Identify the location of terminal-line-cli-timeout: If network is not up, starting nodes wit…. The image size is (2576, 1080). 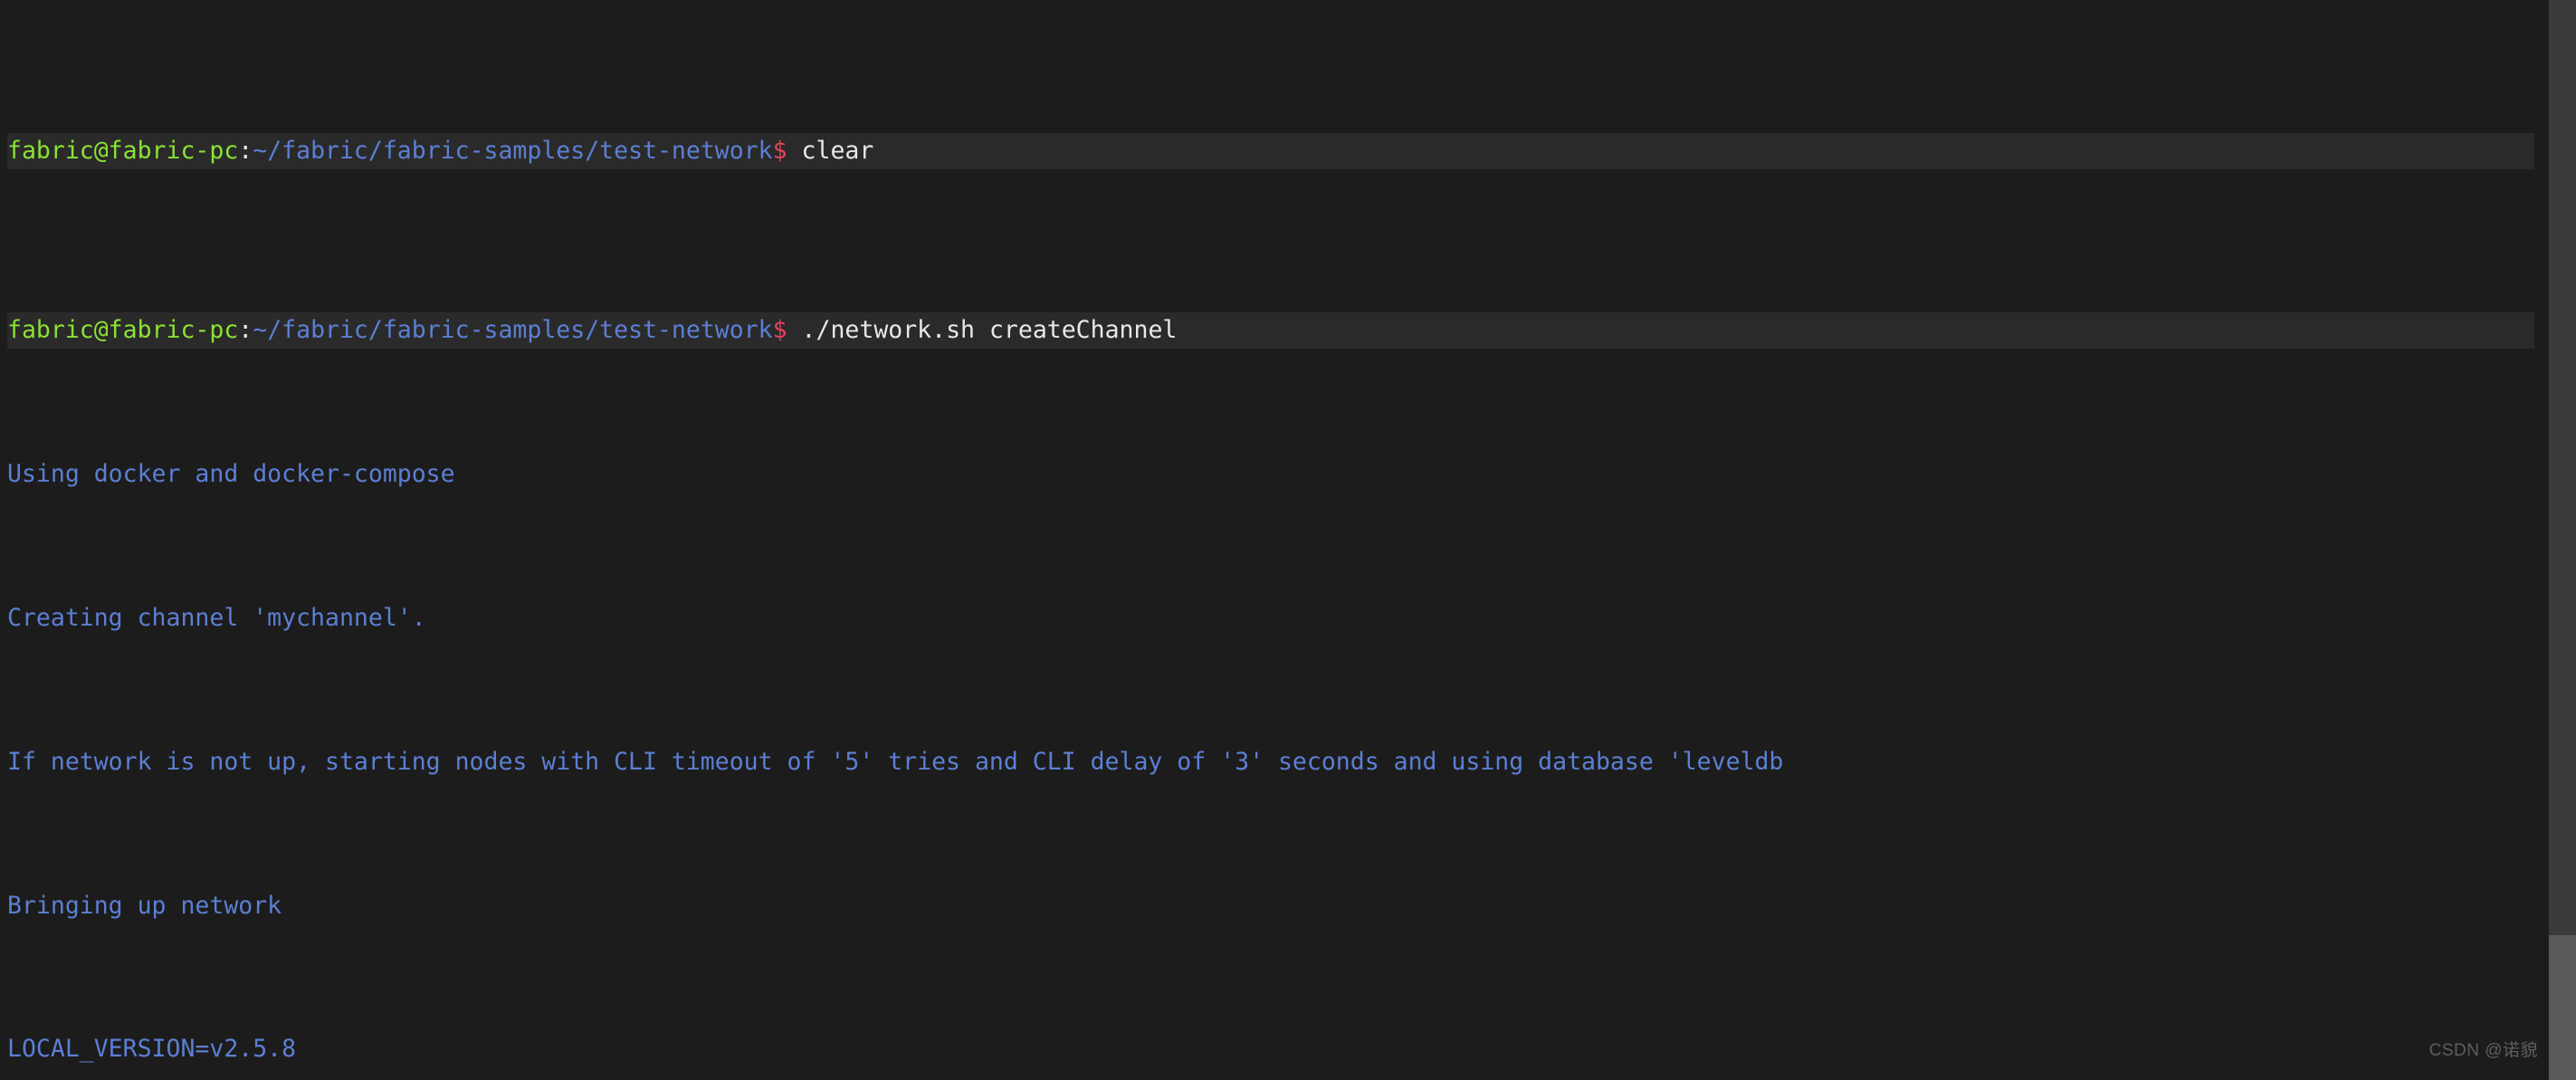
(895, 761).